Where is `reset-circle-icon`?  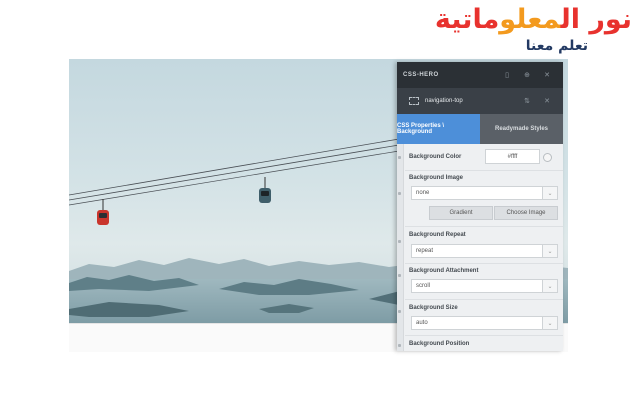 reset-circle-icon is located at coordinates (547, 157).